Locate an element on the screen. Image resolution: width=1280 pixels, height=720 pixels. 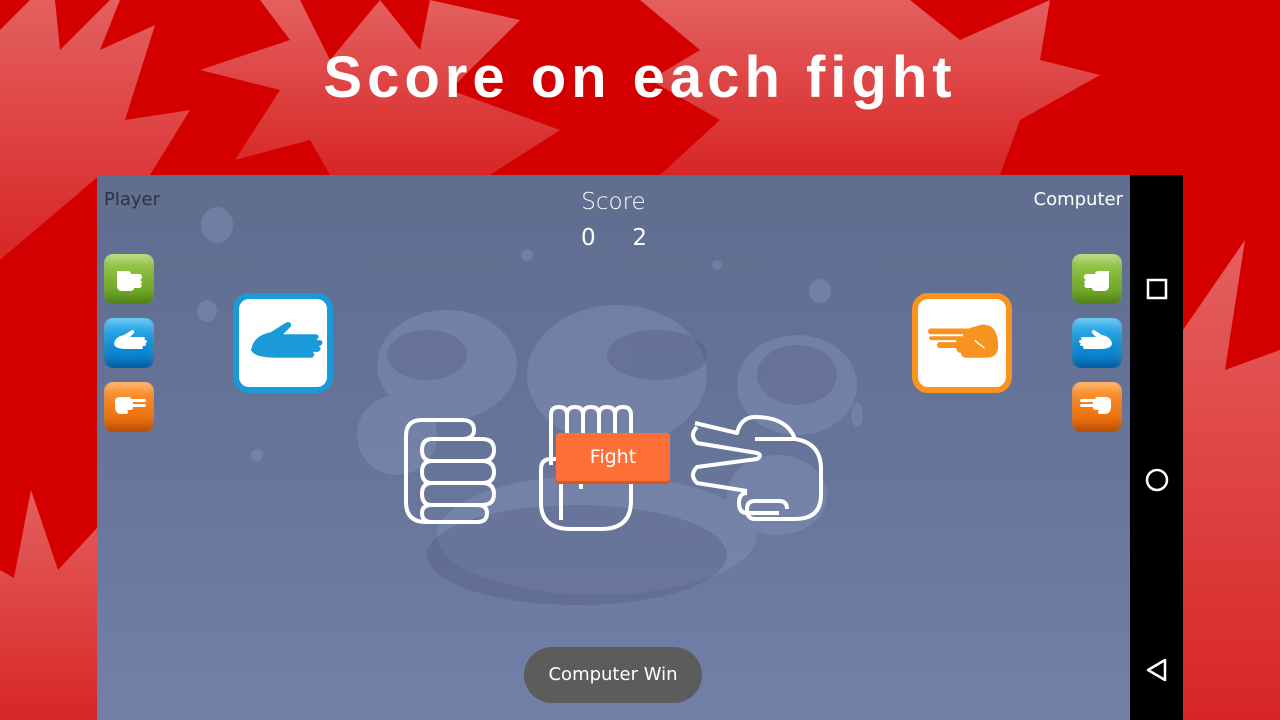
android-navbar is located at coordinates (1156, 447).